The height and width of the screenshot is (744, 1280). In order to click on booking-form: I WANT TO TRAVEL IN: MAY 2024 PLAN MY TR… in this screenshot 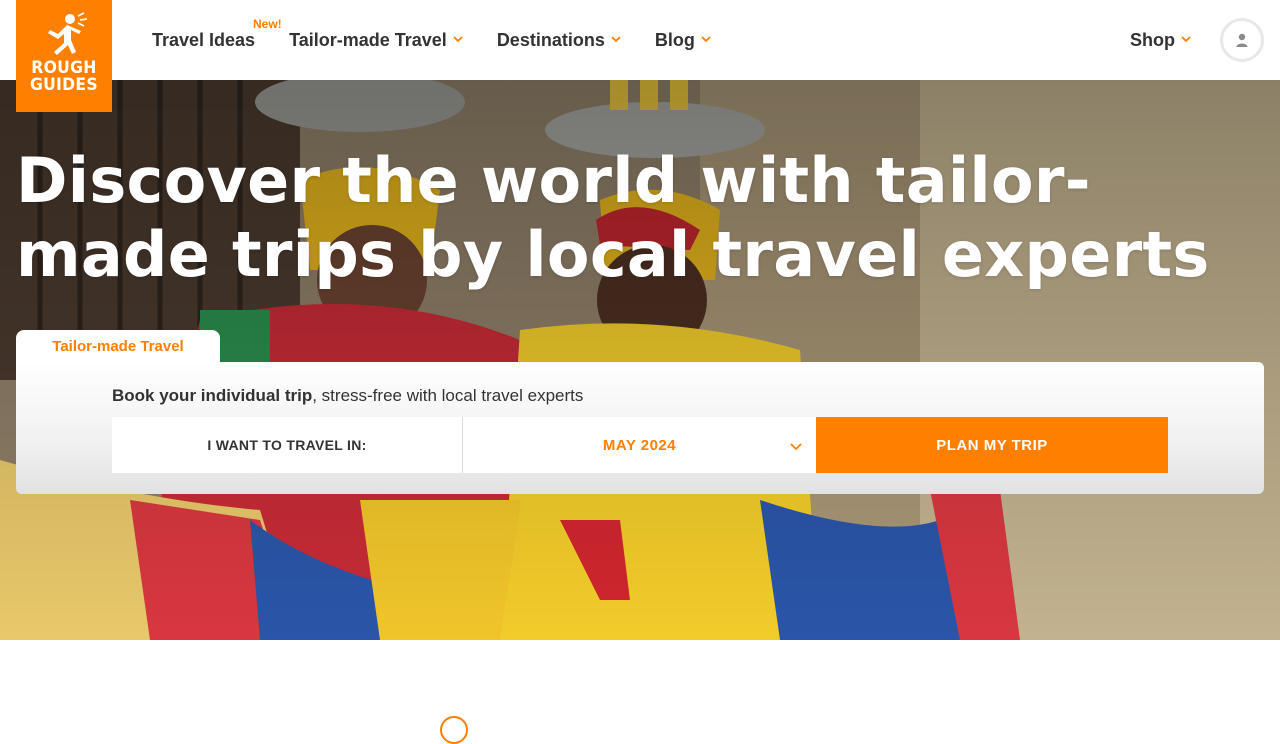, I will do `click(640, 445)`.